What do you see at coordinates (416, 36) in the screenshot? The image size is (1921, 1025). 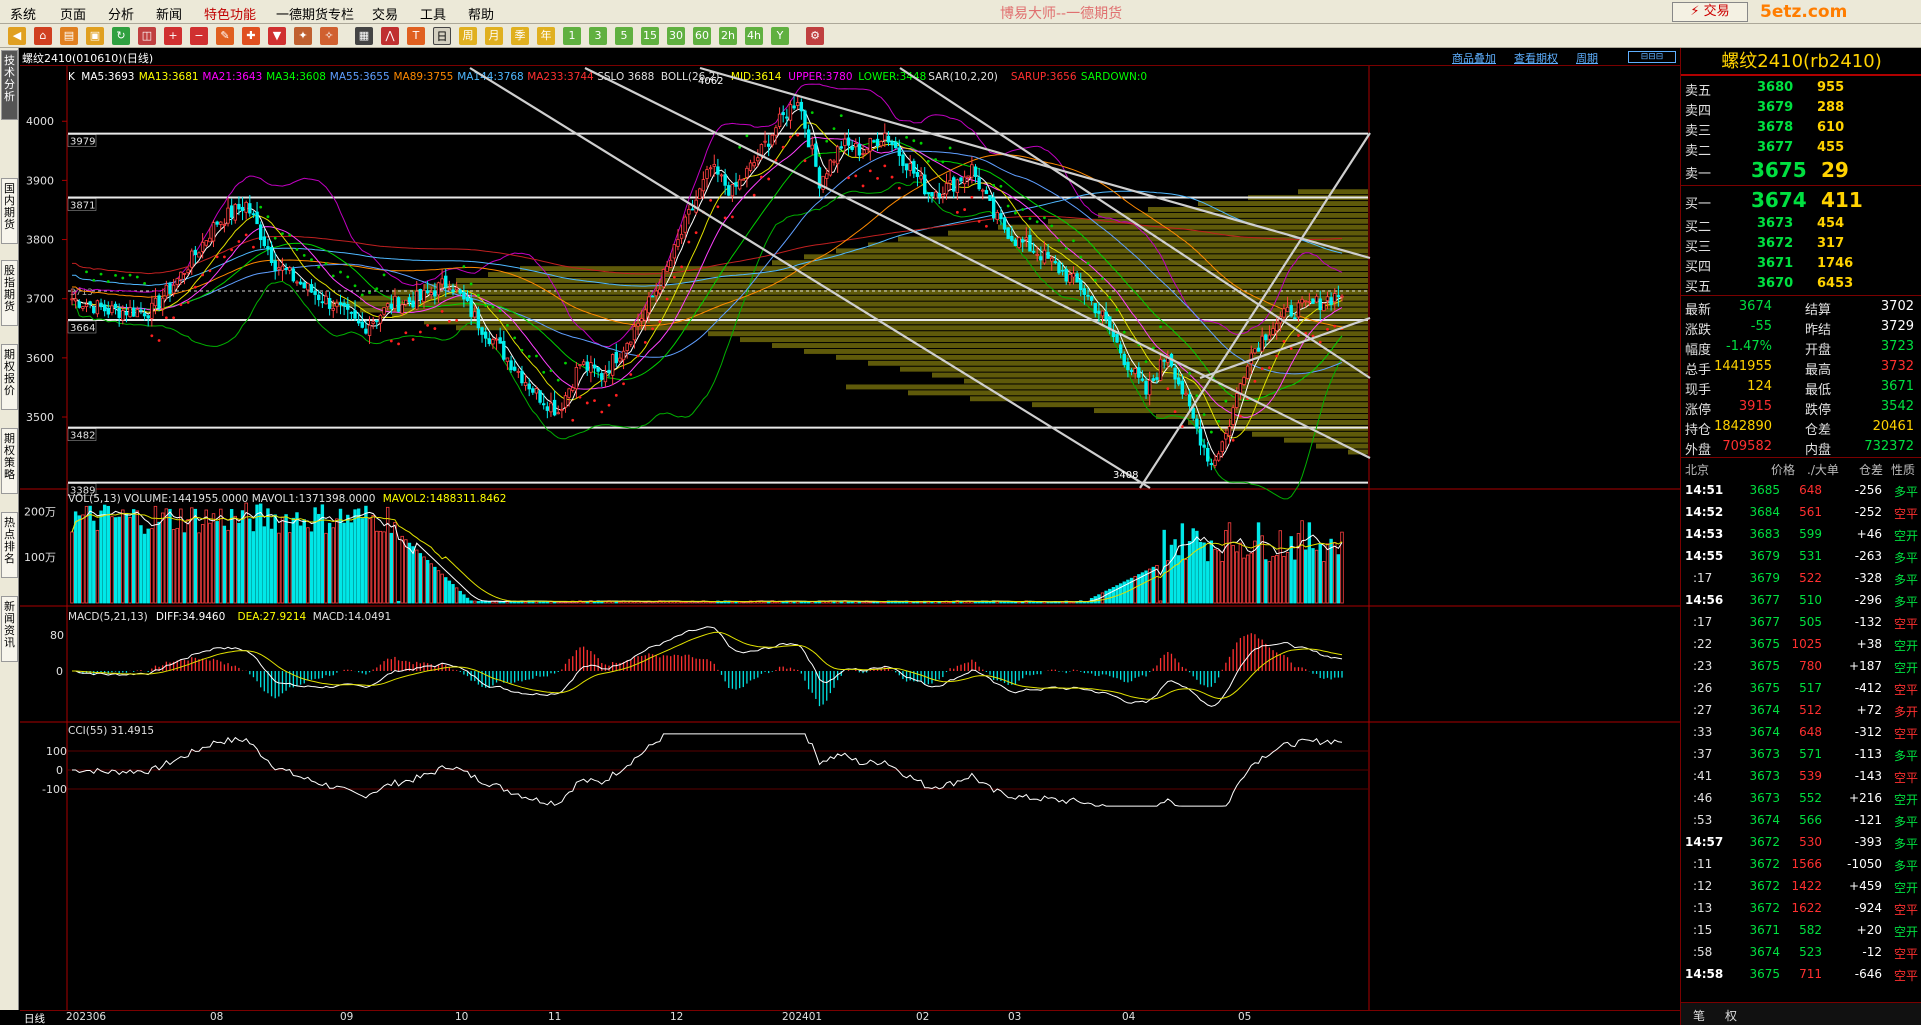 I see `tick-chart-icon: T` at bounding box center [416, 36].